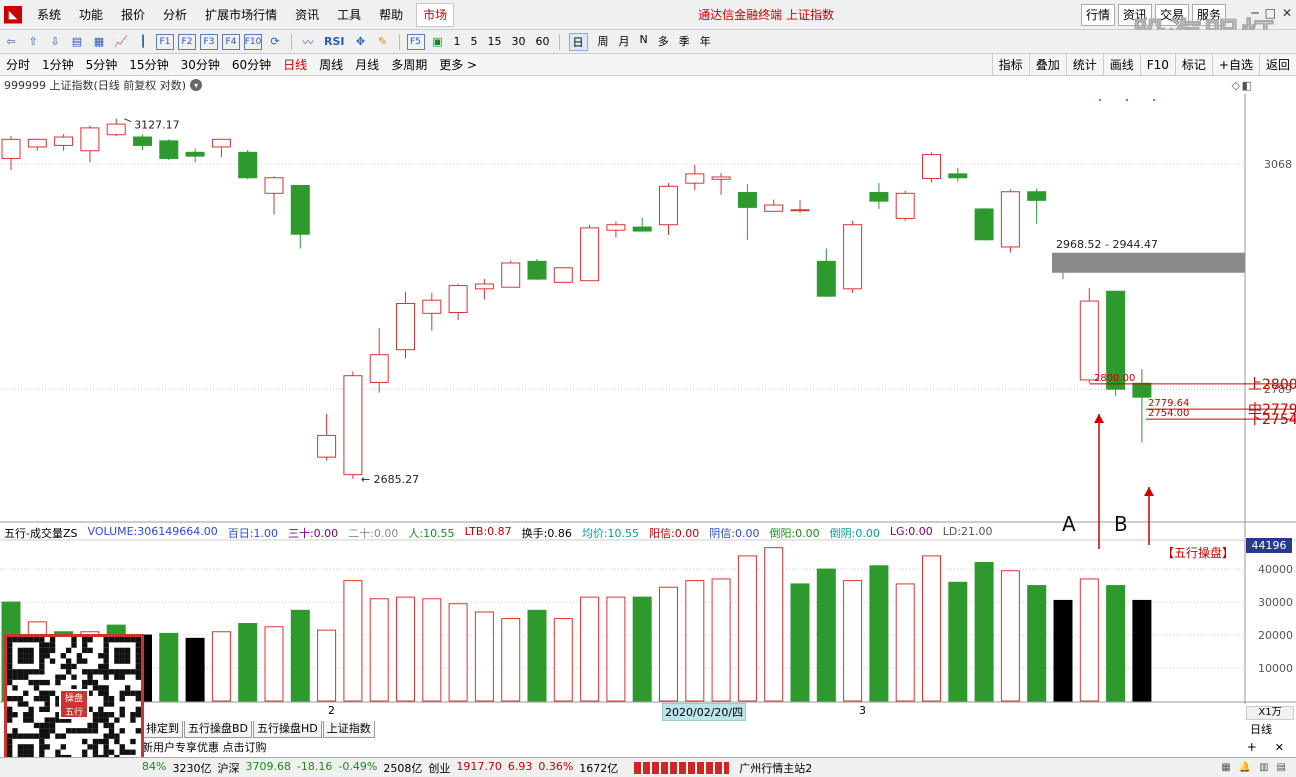 The image size is (1296, 777). What do you see at coordinates (644, 42) in the screenshot?
I see `period-button-3: N` at bounding box center [644, 42].